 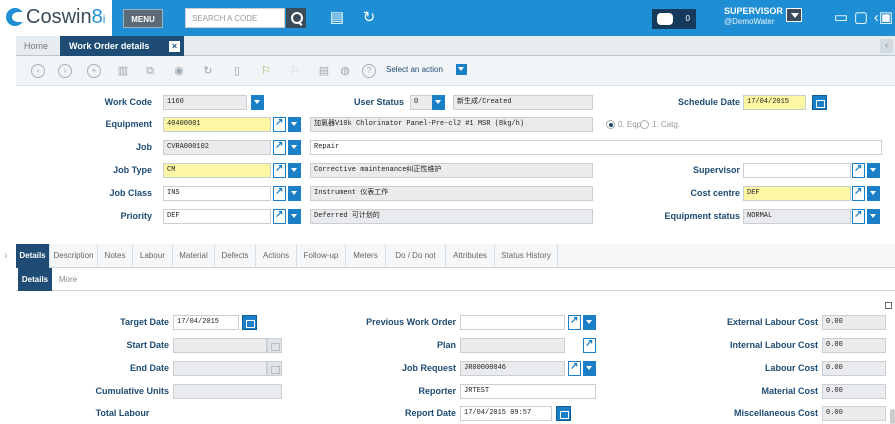 I want to click on tab-material: Material, so click(x=194, y=256).